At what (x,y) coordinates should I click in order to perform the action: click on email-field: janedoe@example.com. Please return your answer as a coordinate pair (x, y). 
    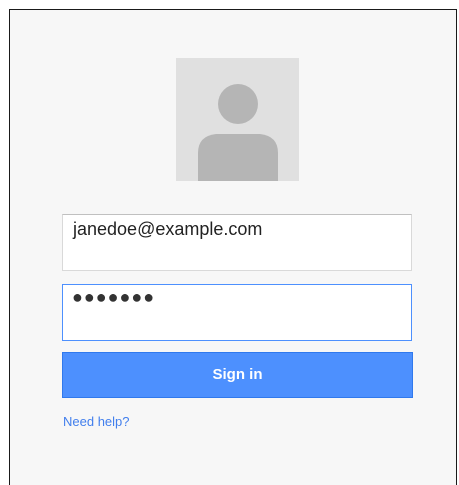
    Looking at the image, I should click on (237, 242).